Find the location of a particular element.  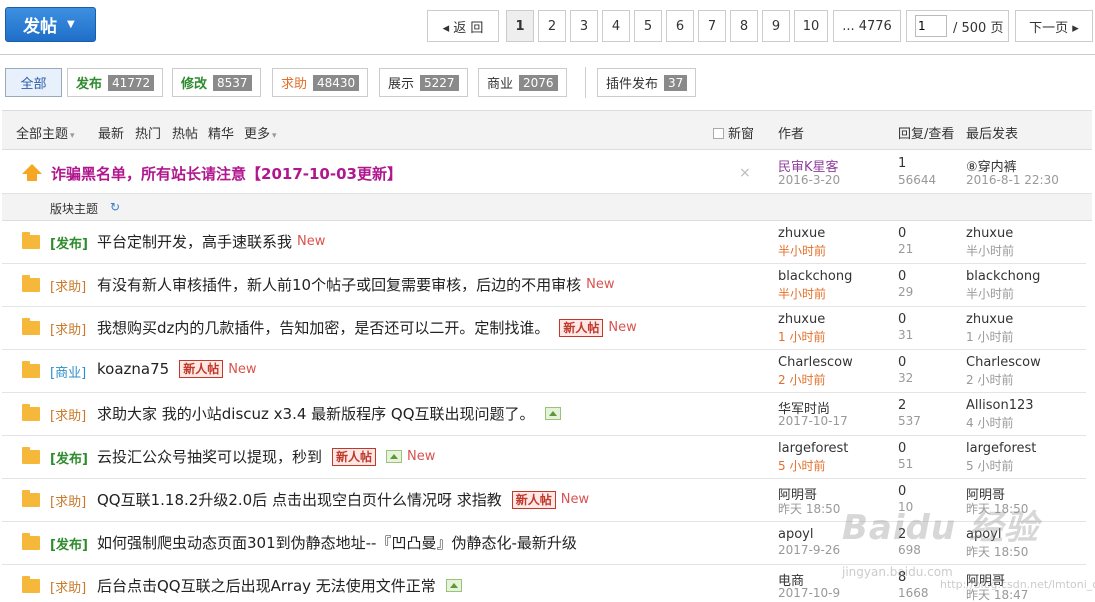

divider is located at coordinates (547, 54).